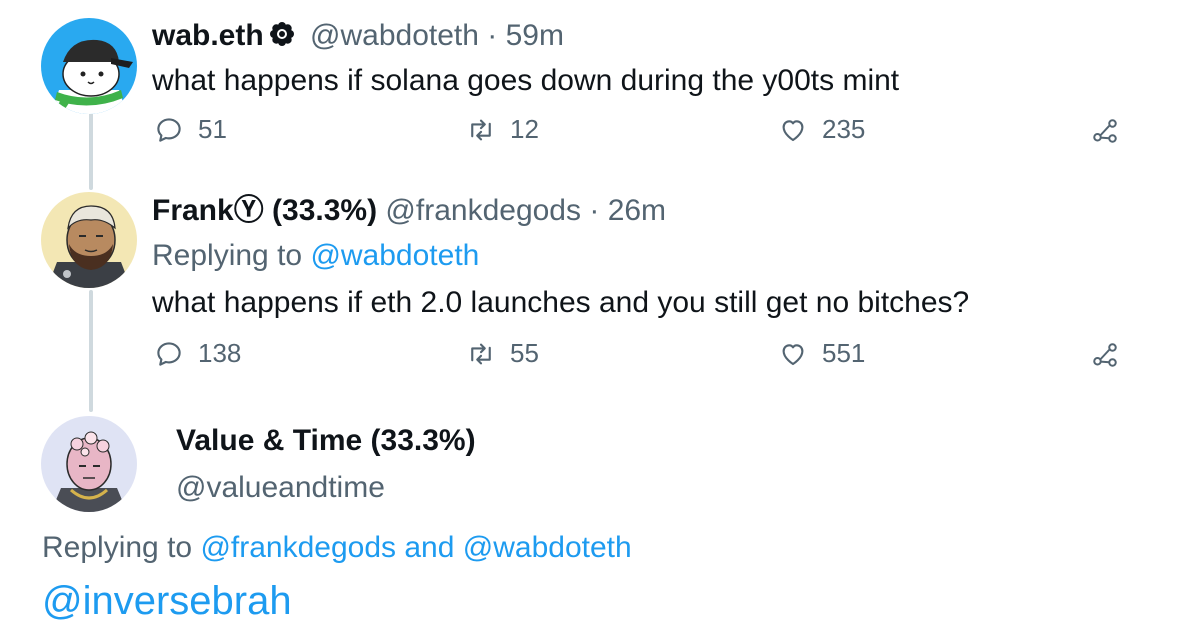 This screenshot has height=633, width=1200. I want to click on reply-author-name: Value & Time (33.3%), so click(326, 441).